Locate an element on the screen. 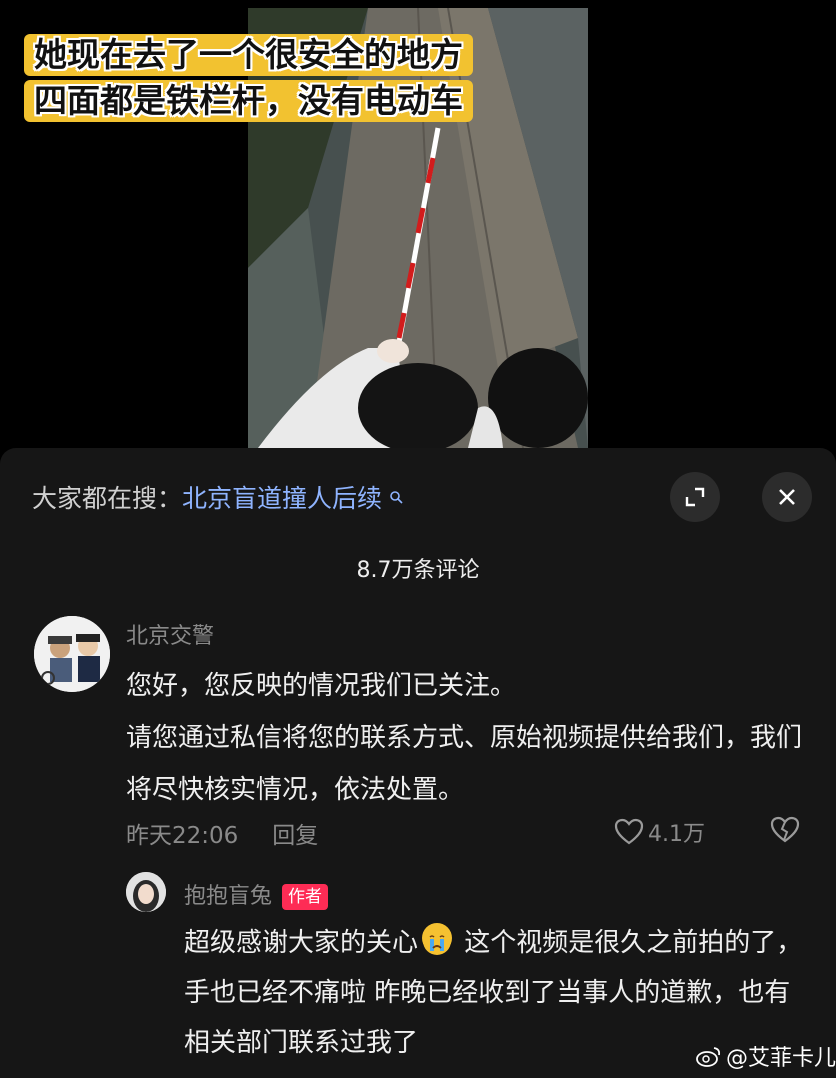 Image resolution: width=836 pixels, height=1078 pixels. broken-heart-icon is located at coordinates (785, 829).